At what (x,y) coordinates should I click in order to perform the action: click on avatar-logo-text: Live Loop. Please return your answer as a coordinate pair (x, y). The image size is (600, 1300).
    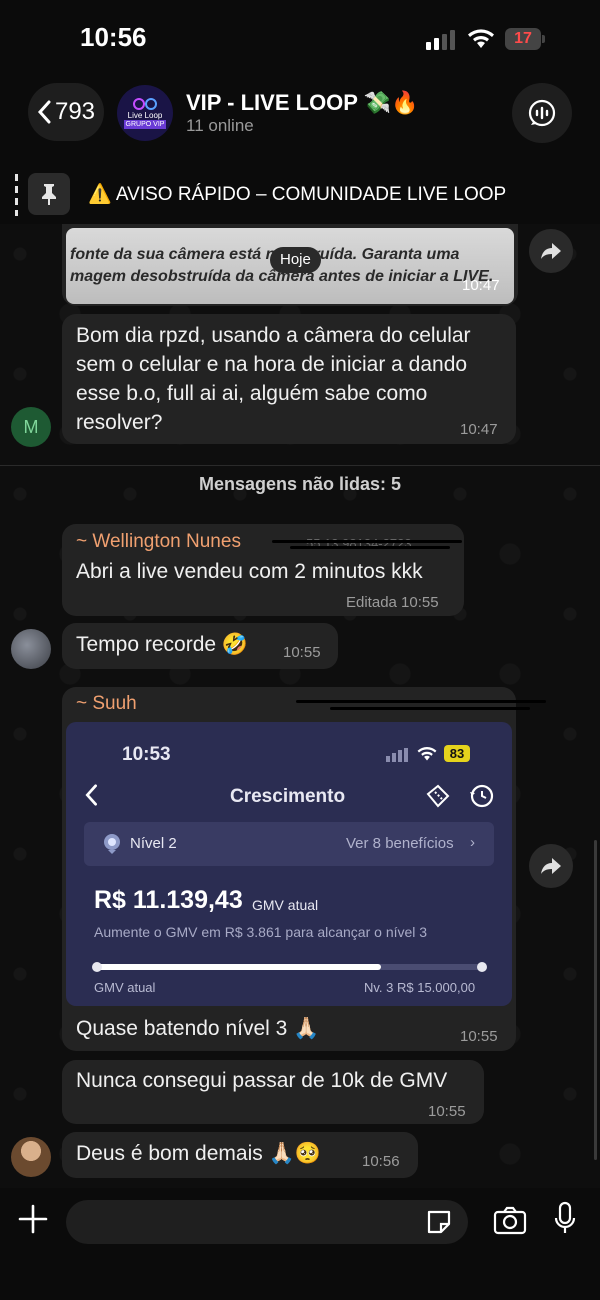
    Looking at the image, I should click on (145, 115).